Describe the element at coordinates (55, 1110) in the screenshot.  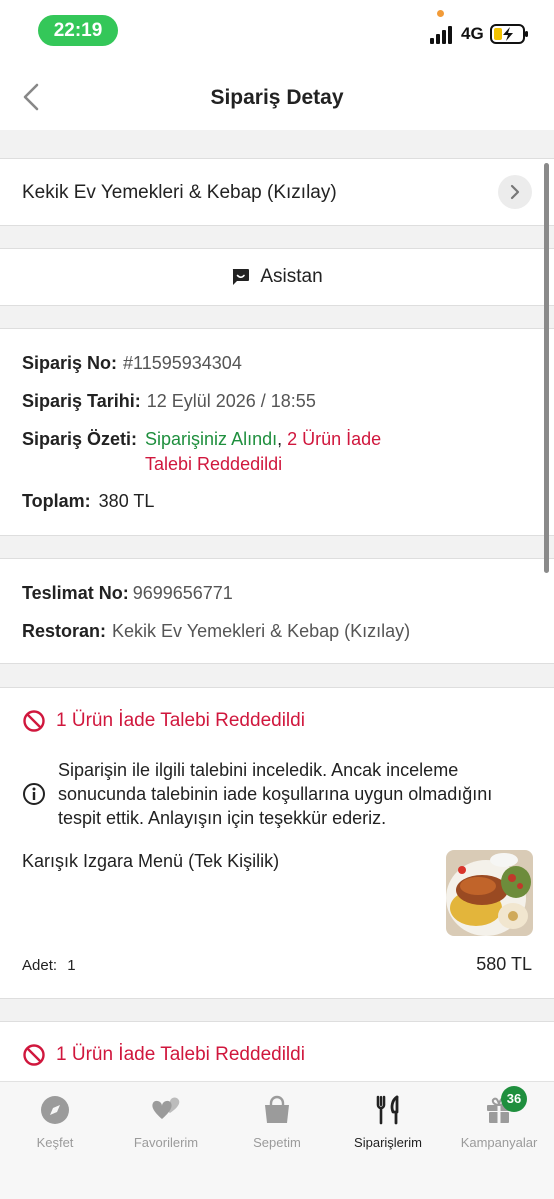
I see `compass-icon` at that location.